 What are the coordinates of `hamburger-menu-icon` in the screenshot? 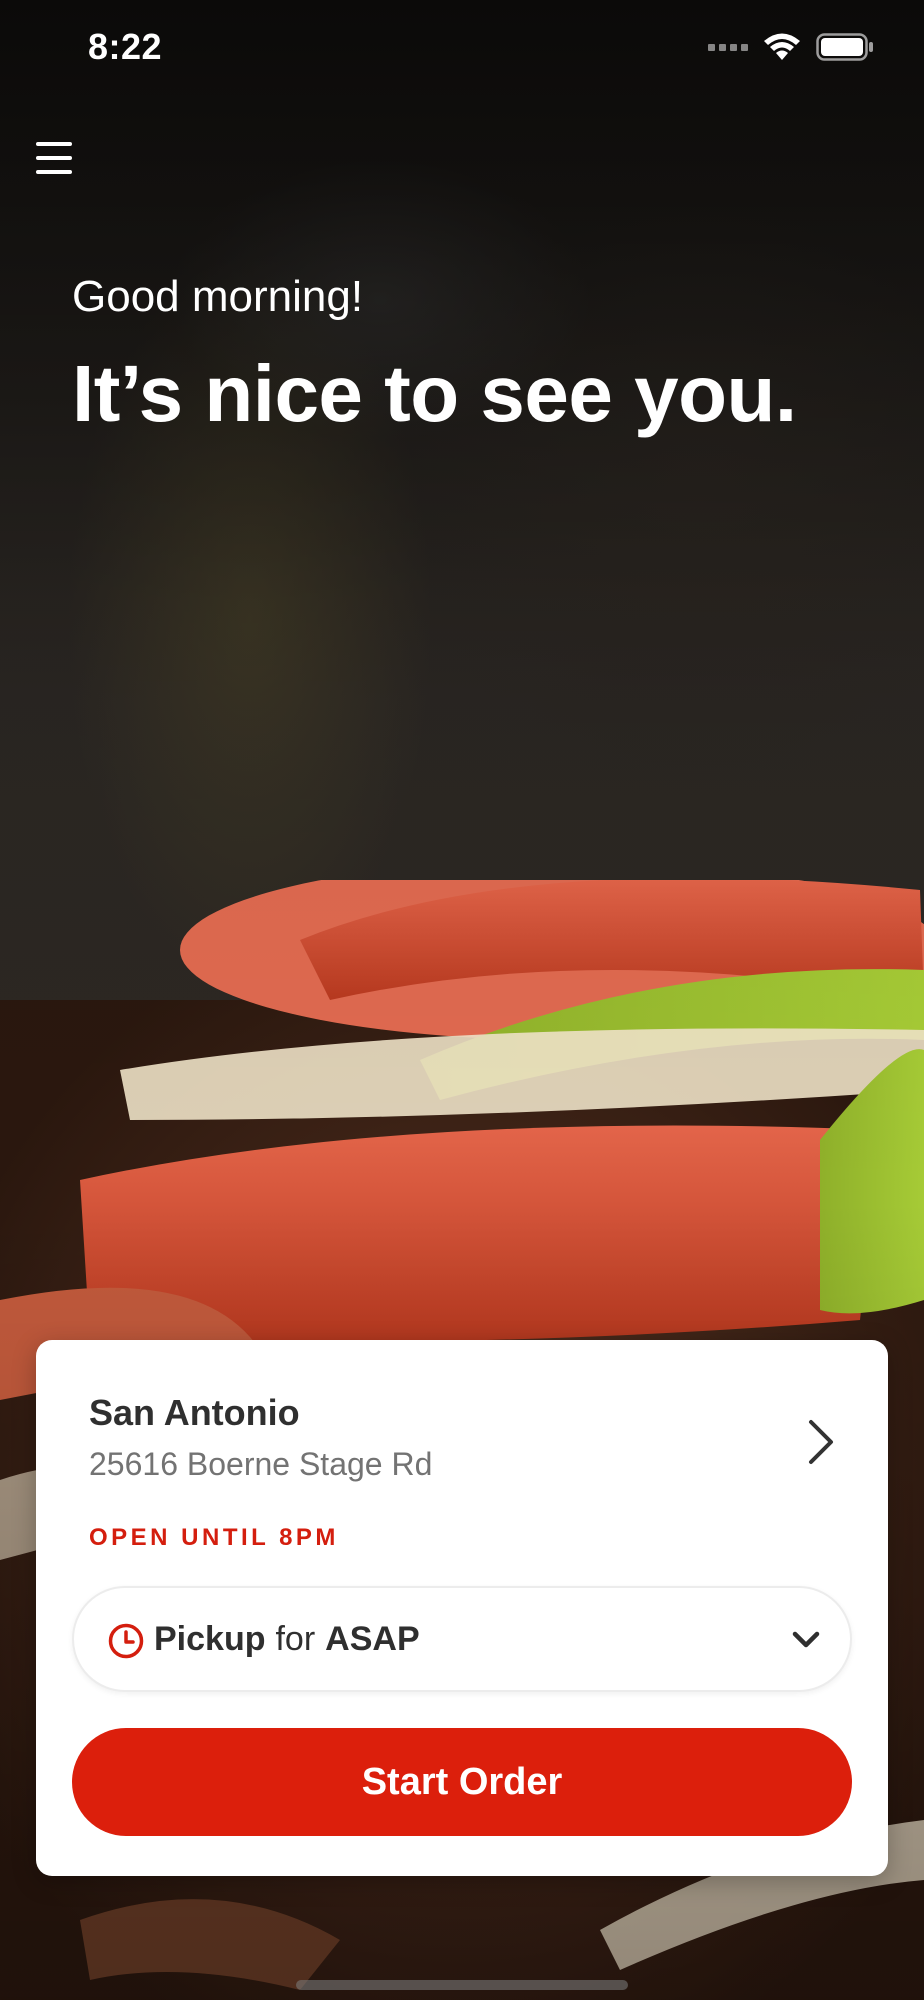 It's located at (54, 158).